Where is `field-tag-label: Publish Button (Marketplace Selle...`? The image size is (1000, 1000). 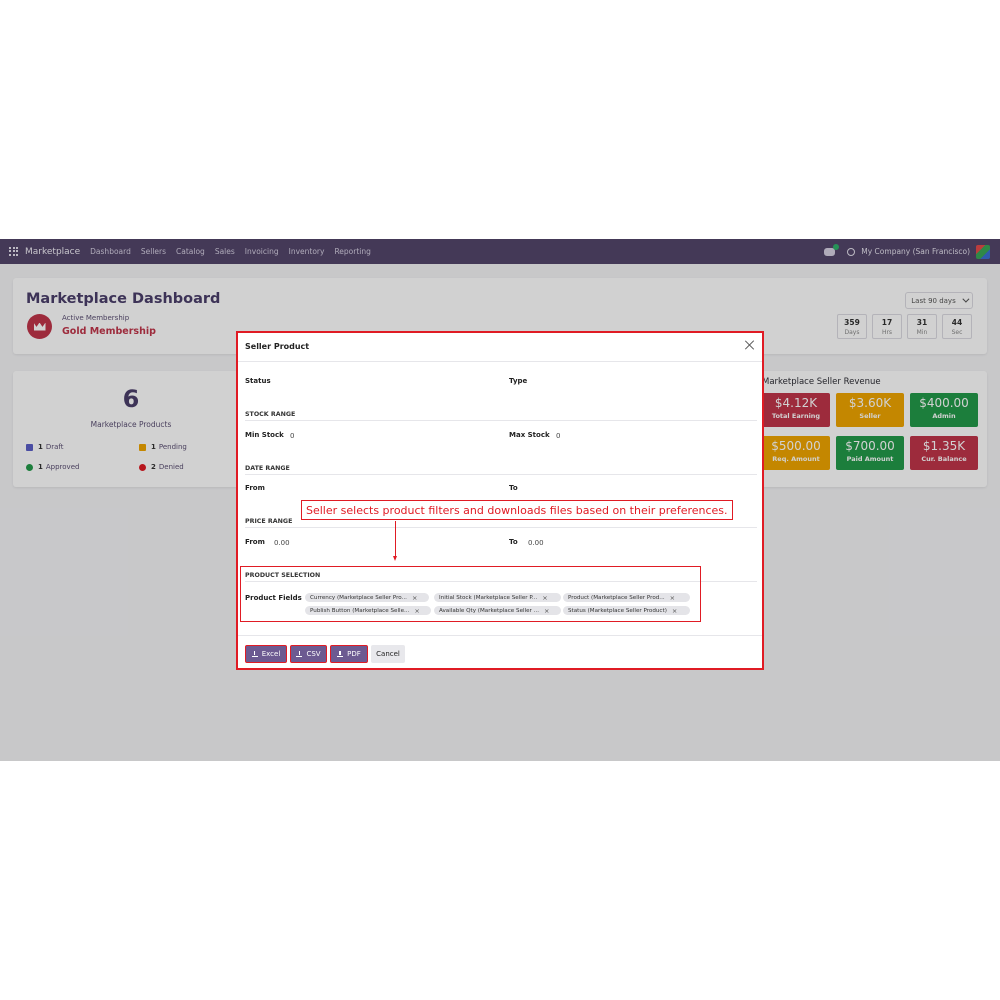
field-tag-label: Publish Button (Marketplace Selle... is located at coordinates (360, 610).